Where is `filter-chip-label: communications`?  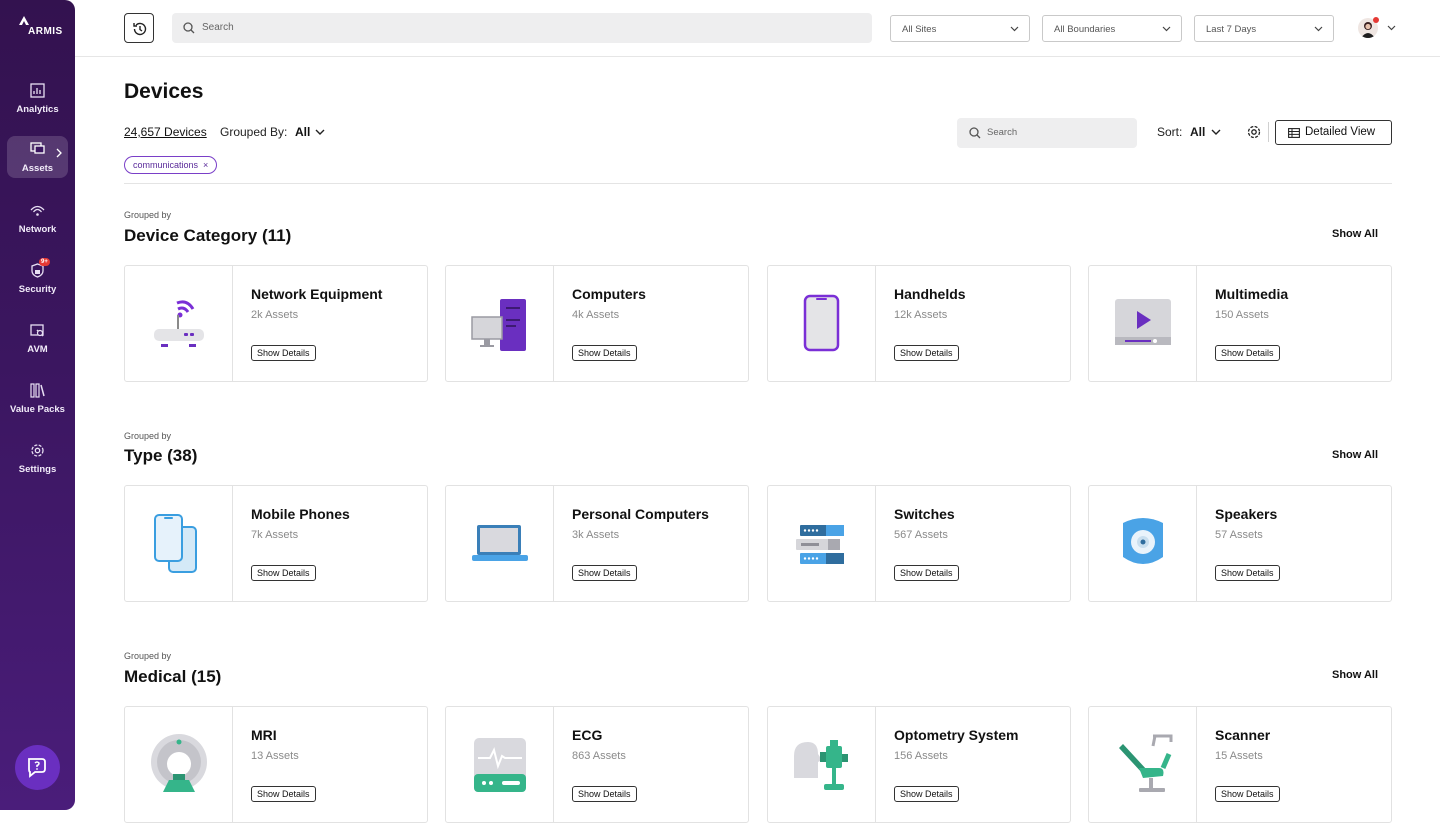
filter-chip-label: communications is located at coordinates (166, 165).